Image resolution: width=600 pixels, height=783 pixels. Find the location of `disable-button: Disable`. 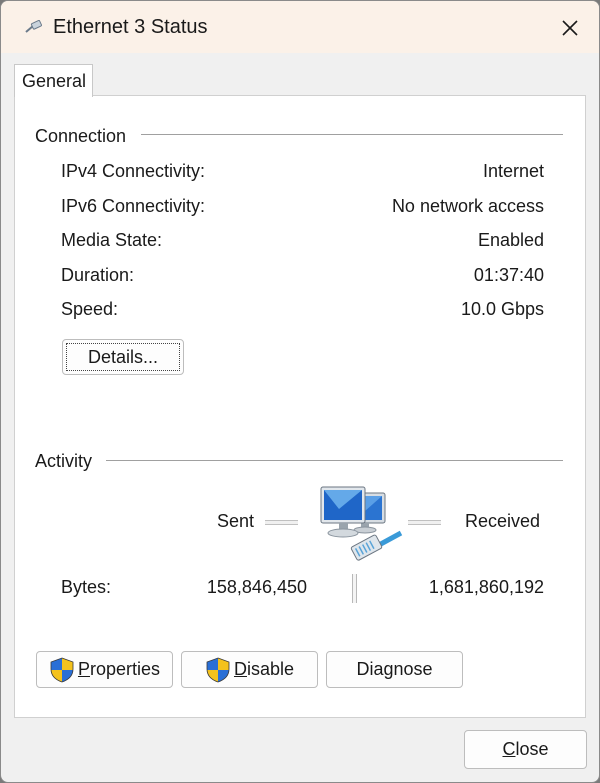

disable-button: Disable is located at coordinates (249, 669).